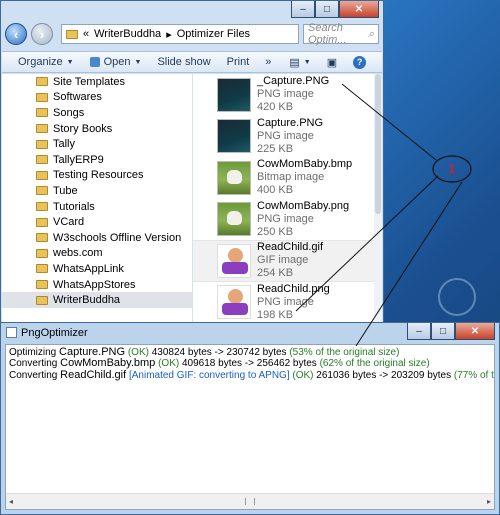  What do you see at coordinates (219, 352) in the screenshot?
I see `log-detail: 430824 bytes -> 230742 bytes` at bounding box center [219, 352].